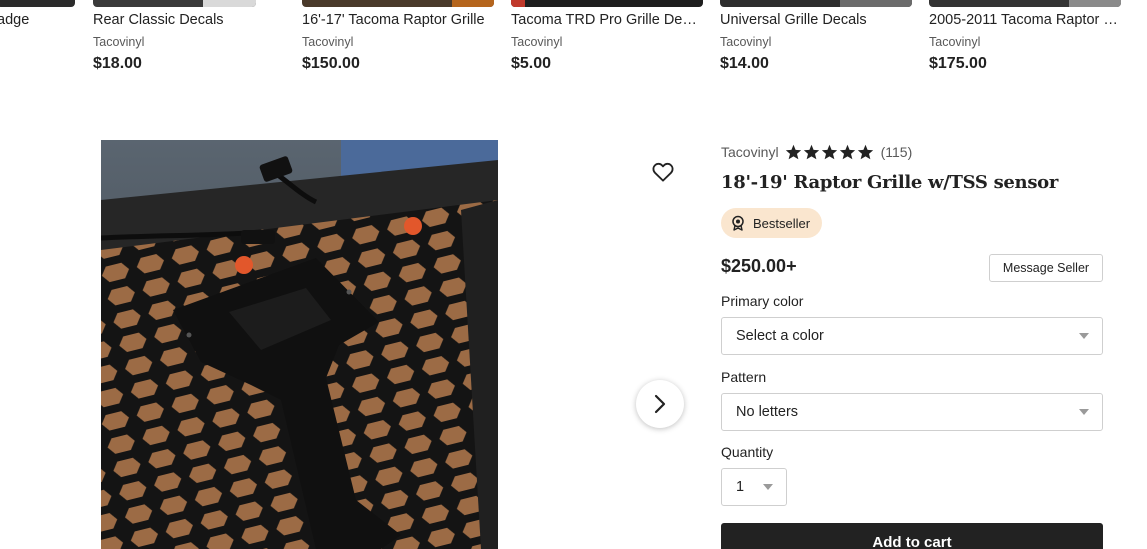 The image size is (1147, 549). I want to click on quantity-select: 1, so click(754, 487).